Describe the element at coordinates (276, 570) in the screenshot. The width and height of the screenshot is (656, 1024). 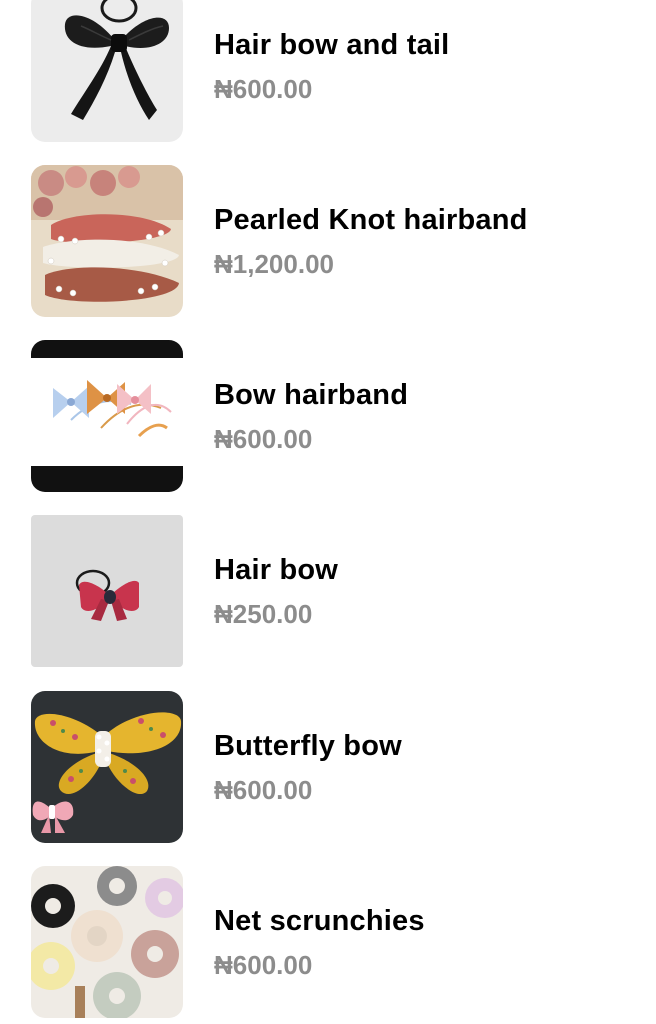
I see `product-title: Hair bow` at that location.